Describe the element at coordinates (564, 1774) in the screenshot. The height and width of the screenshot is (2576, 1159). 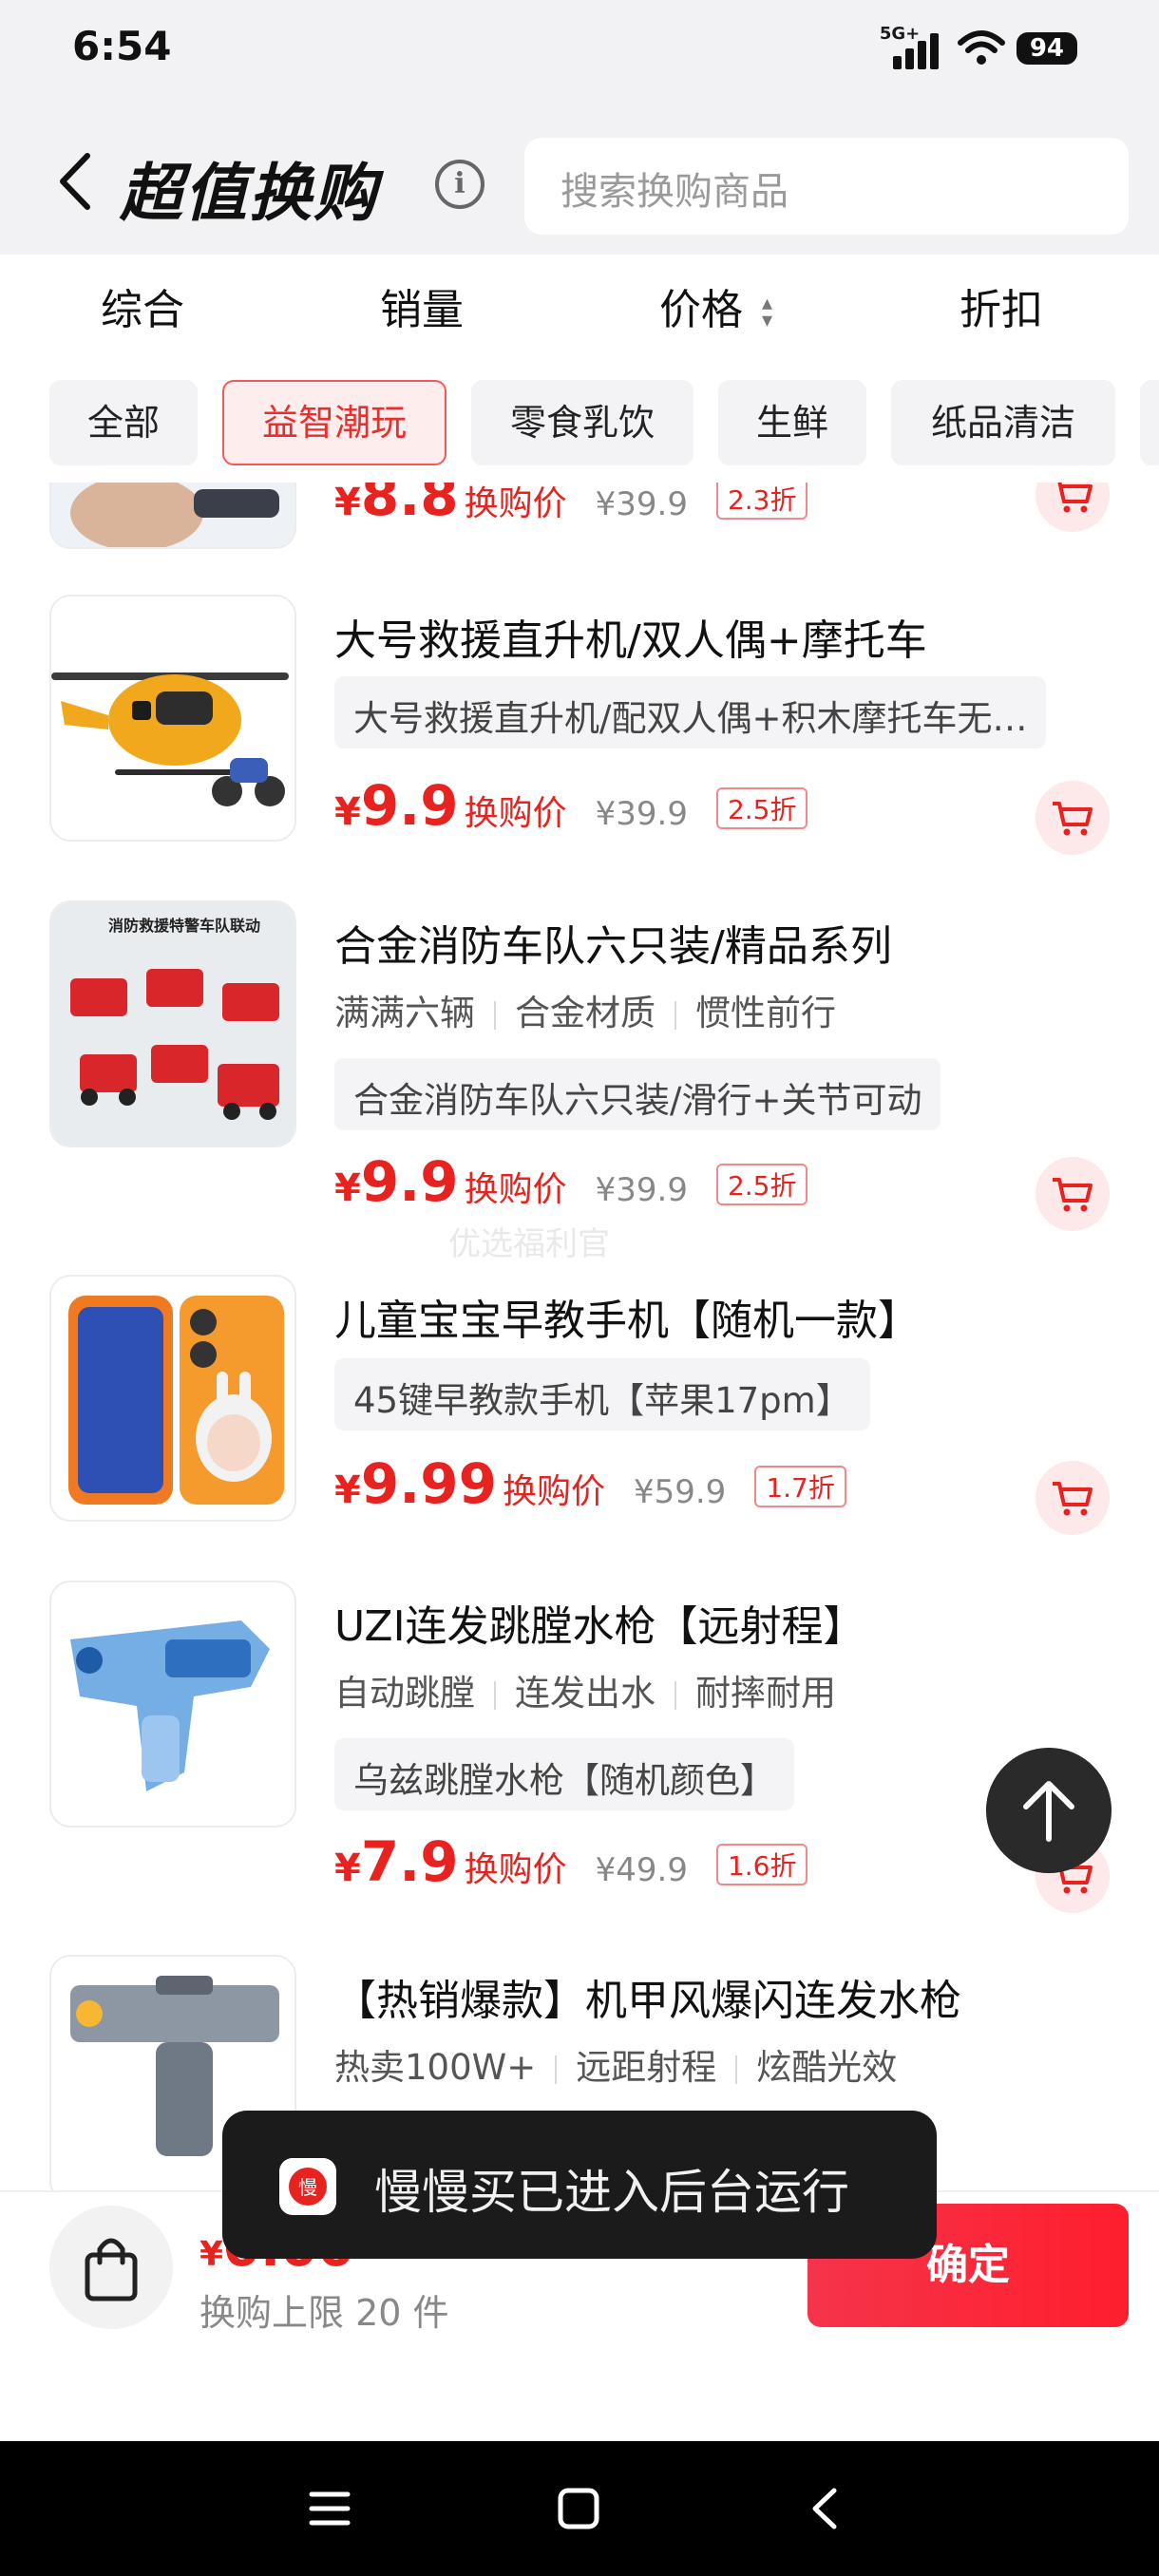
I see `product-spec: 乌兹跳膛水枪【随机颜色】` at that location.